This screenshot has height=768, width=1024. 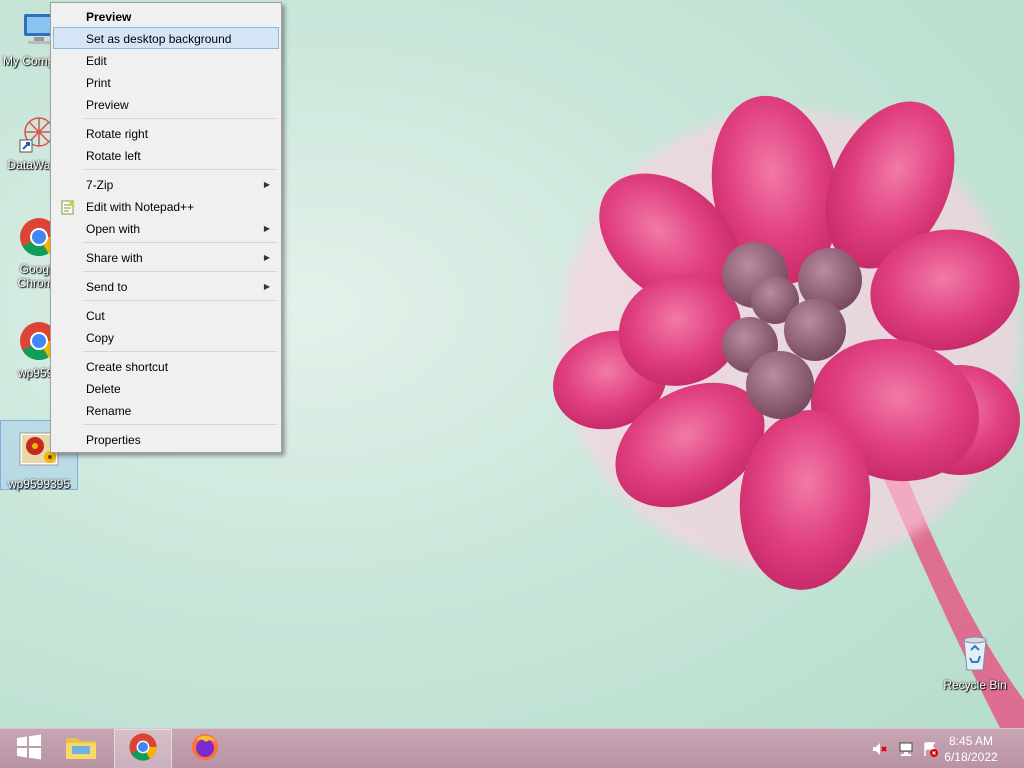 What do you see at coordinates (166, 104) in the screenshot?
I see `menu-item-preview: Preview` at bounding box center [166, 104].